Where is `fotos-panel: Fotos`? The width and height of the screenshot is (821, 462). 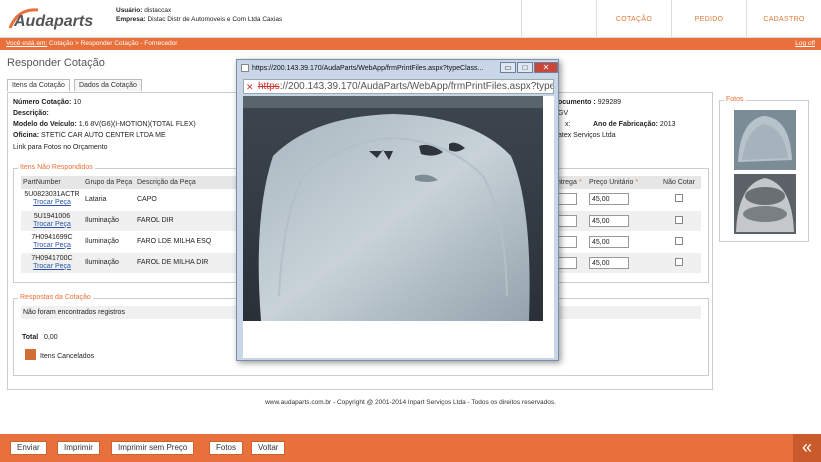 fotos-panel: Fotos is located at coordinates (764, 169).